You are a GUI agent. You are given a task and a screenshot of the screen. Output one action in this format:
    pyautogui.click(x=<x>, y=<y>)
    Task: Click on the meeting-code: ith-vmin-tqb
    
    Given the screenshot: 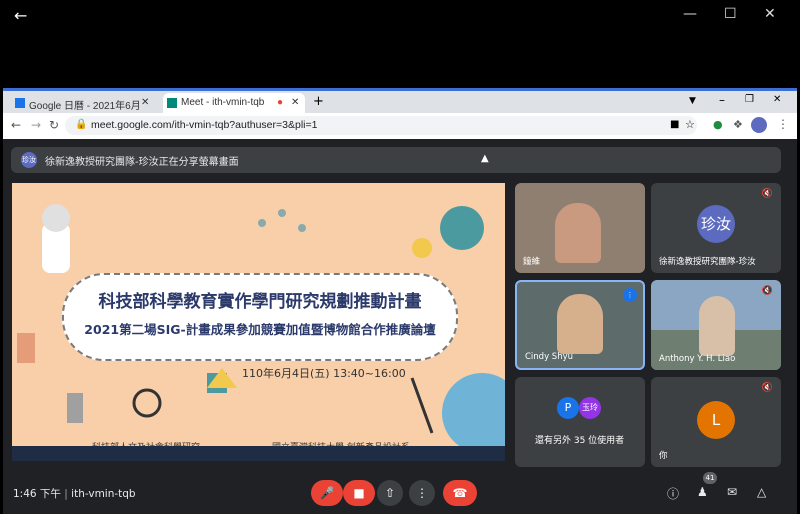 What is the action you would take?
    pyautogui.click(x=103, y=494)
    